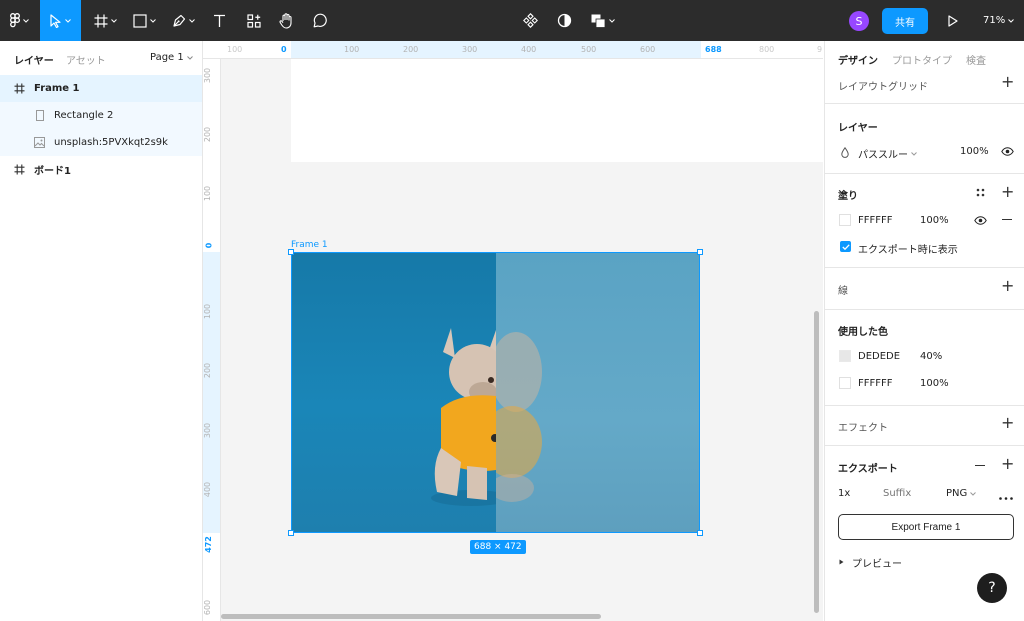 The height and width of the screenshot is (621, 1024). I want to click on comment-tool-button, so click(320, 20).